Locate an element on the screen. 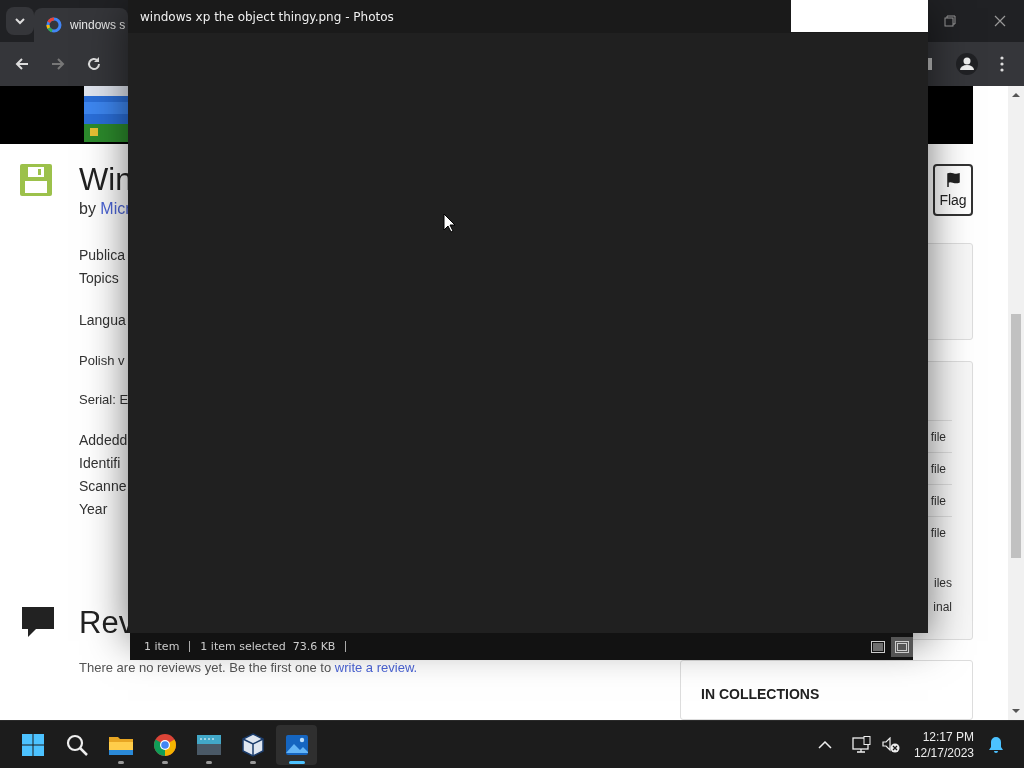 The height and width of the screenshot is (768, 1024). metadata-label: Addedd is located at coordinates (104, 440).